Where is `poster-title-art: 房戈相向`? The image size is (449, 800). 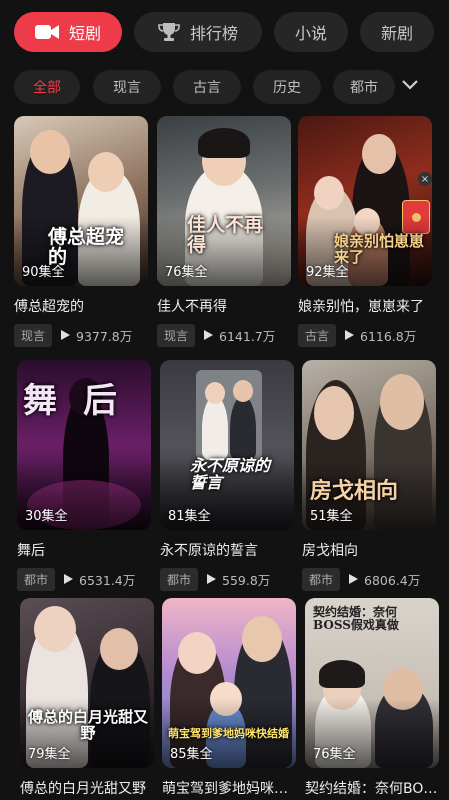 poster-title-art: 房戈相向 is located at coordinates (354, 491).